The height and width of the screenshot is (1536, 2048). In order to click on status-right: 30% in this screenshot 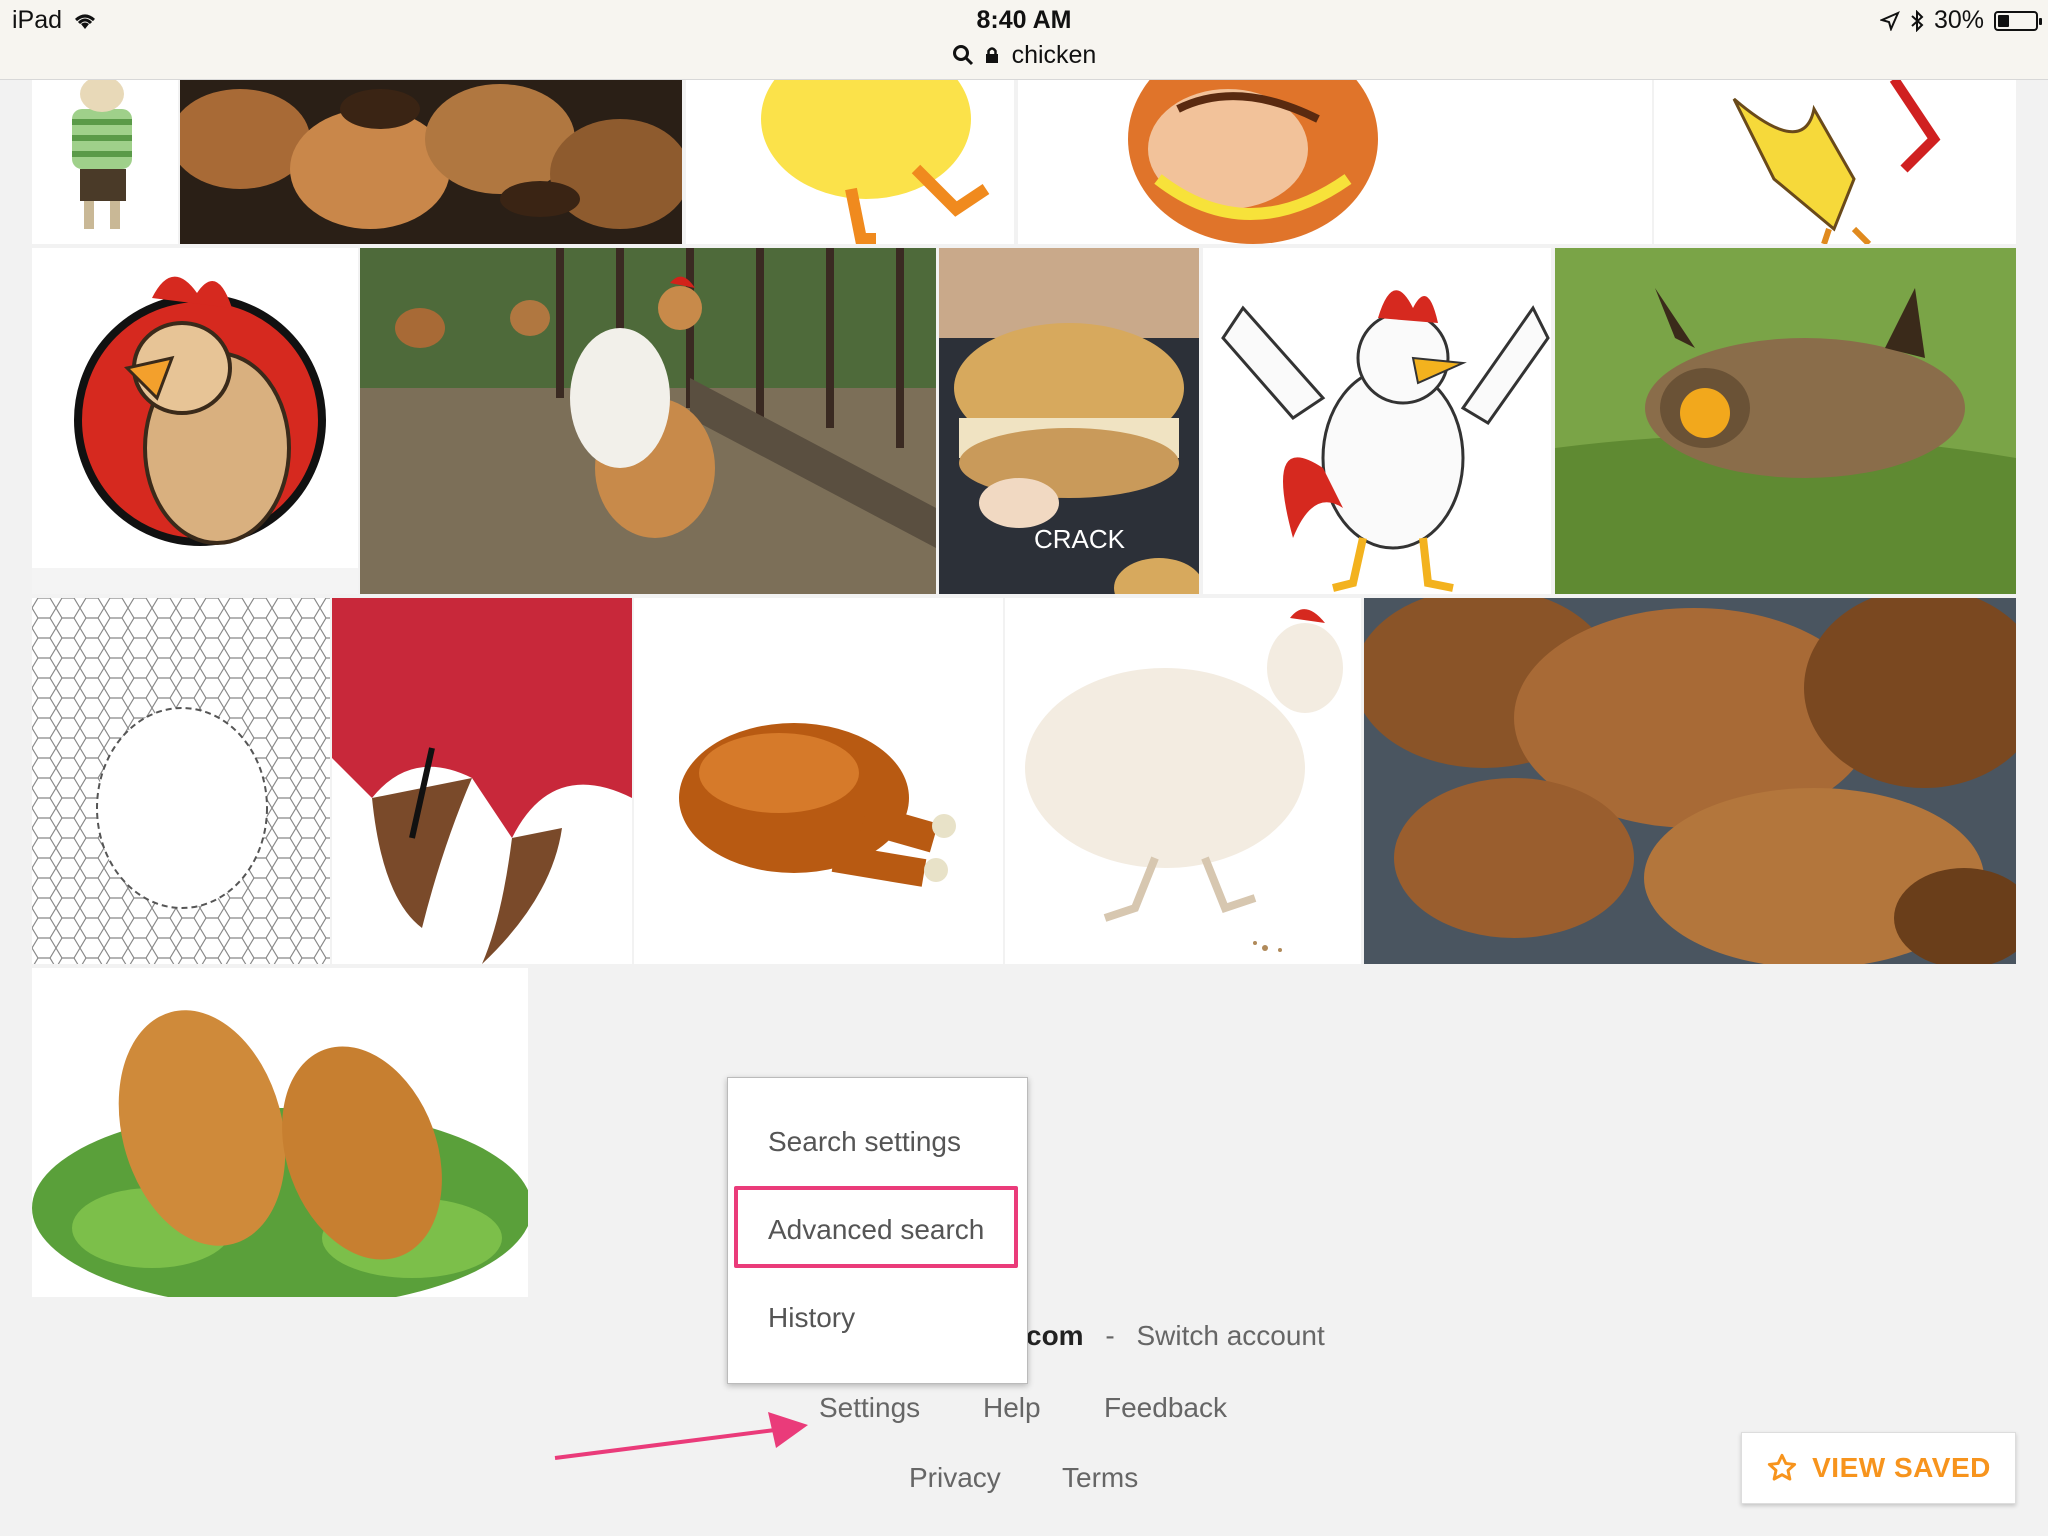, I will do `click(1960, 20)`.